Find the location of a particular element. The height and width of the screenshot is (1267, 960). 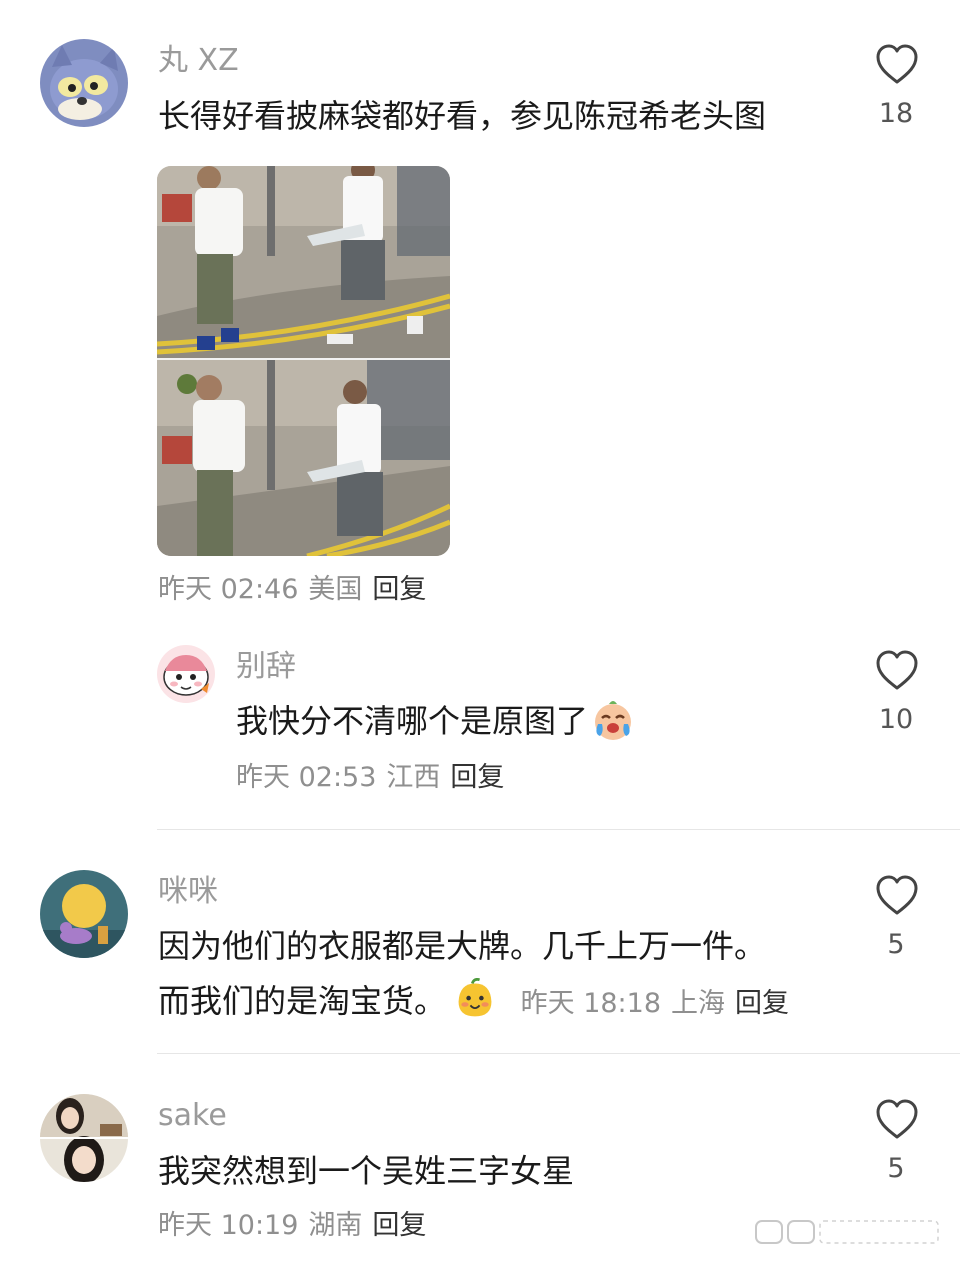

comment-time: 昨天 02:53 is located at coordinates (306, 777).